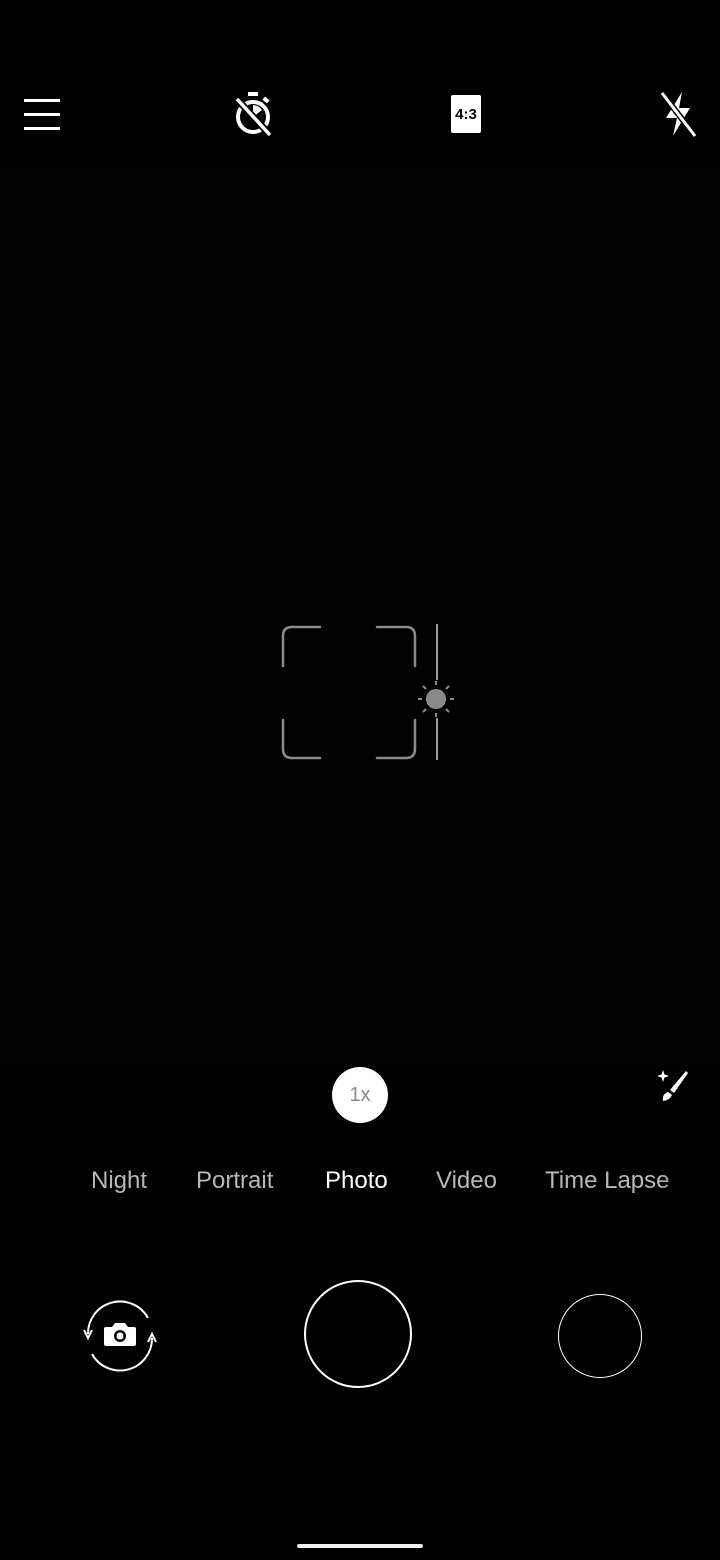 This screenshot has height=1560, width=720. Describe the element at coordinates (349, 693) in the screenshot. I see `focus-bracket-icon` at that location.